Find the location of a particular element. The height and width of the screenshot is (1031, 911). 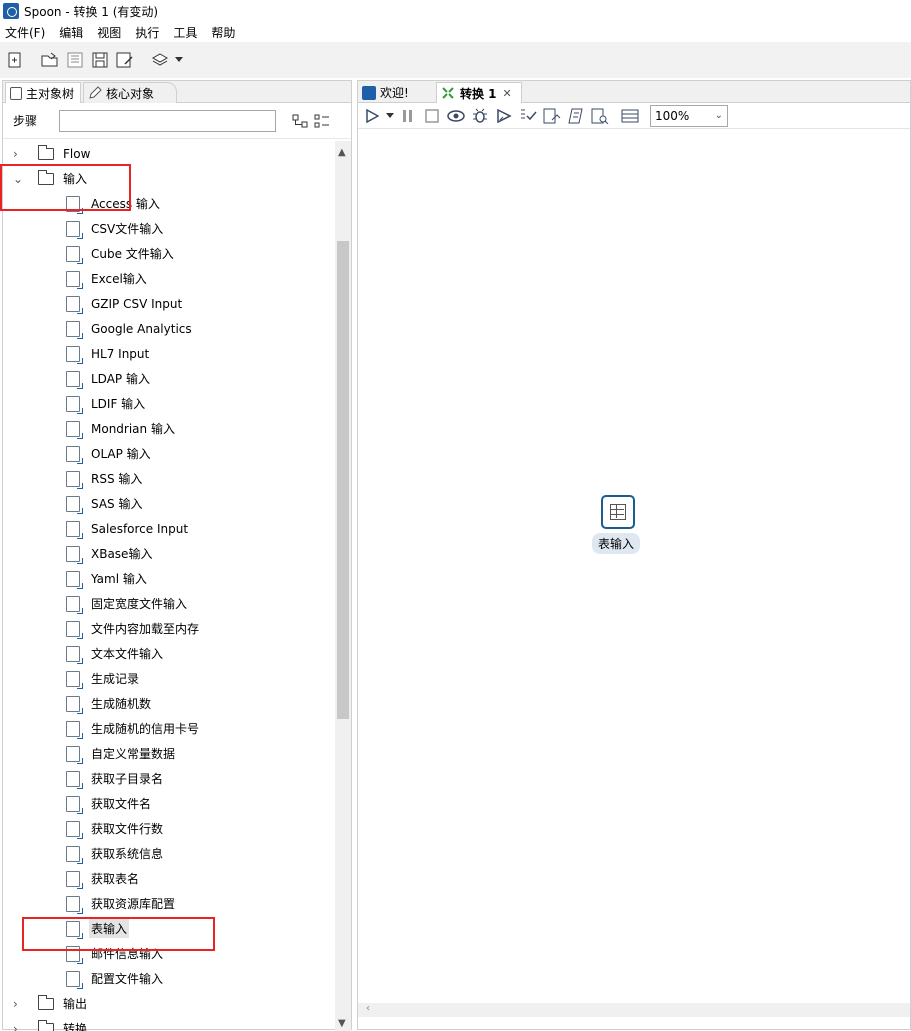

tree-folder-input: ⌄ 输入 is located at coordinates (169, 178).